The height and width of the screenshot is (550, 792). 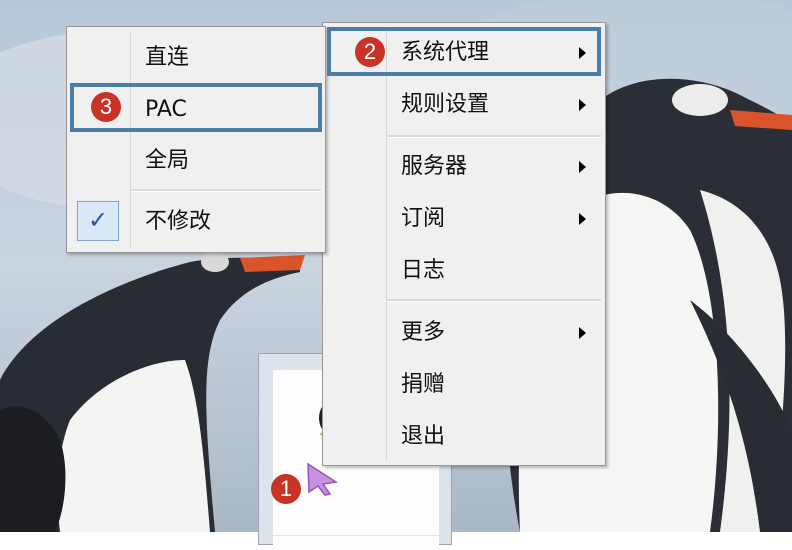 I want to click on step-badge-3: 3, so click(x=106, y=107).